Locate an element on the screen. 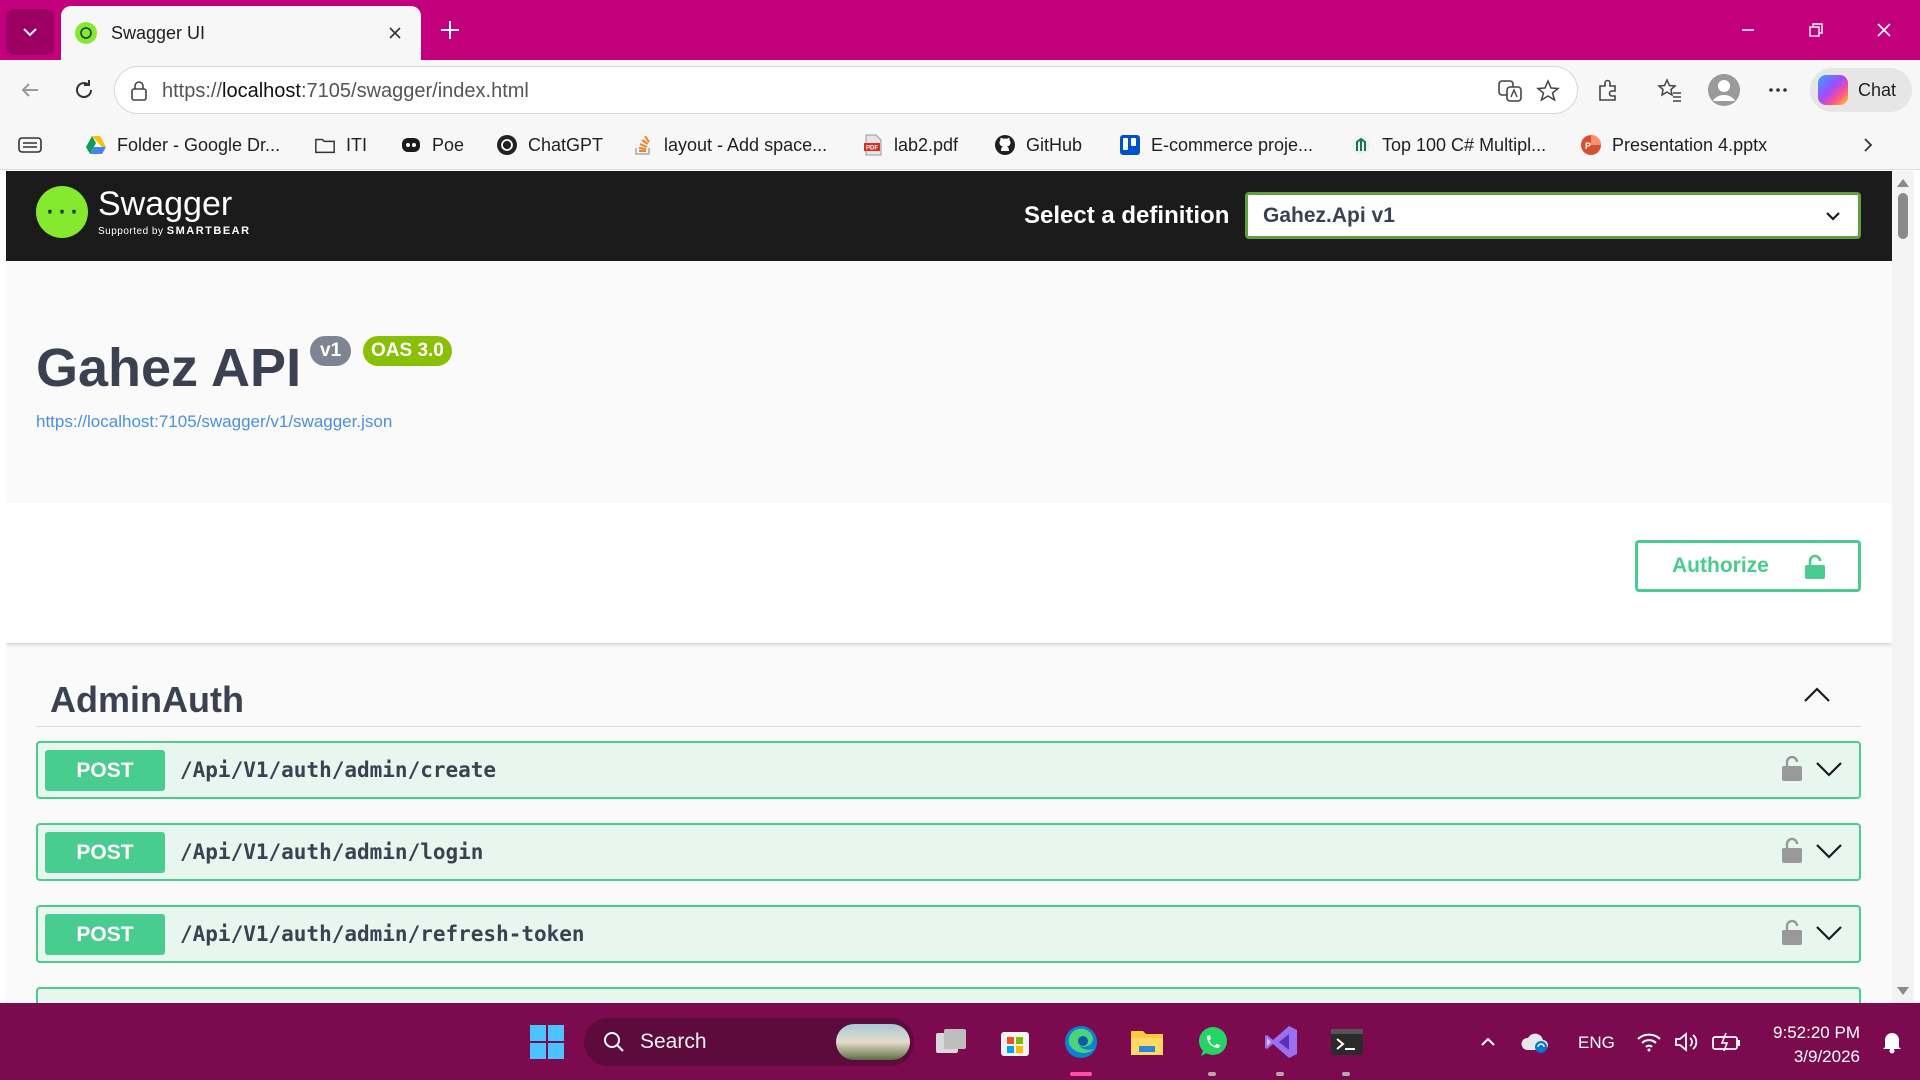 Image resolution: width=1920 pixels, height=1080 pixels. onedrive-sync-button is located at coordinates (1535, 1042).